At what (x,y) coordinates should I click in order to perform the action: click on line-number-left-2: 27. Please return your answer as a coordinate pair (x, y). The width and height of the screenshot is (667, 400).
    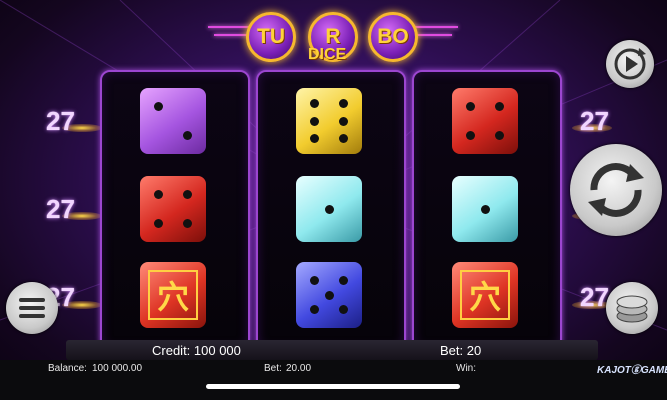
    Looking at the image, I should click on (60, 209).